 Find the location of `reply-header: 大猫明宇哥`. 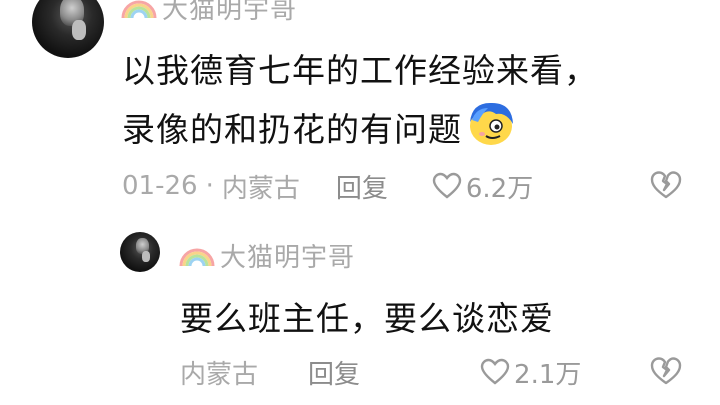

reply-header: 大猫明宇哥 is located at coordinates (266, 255).